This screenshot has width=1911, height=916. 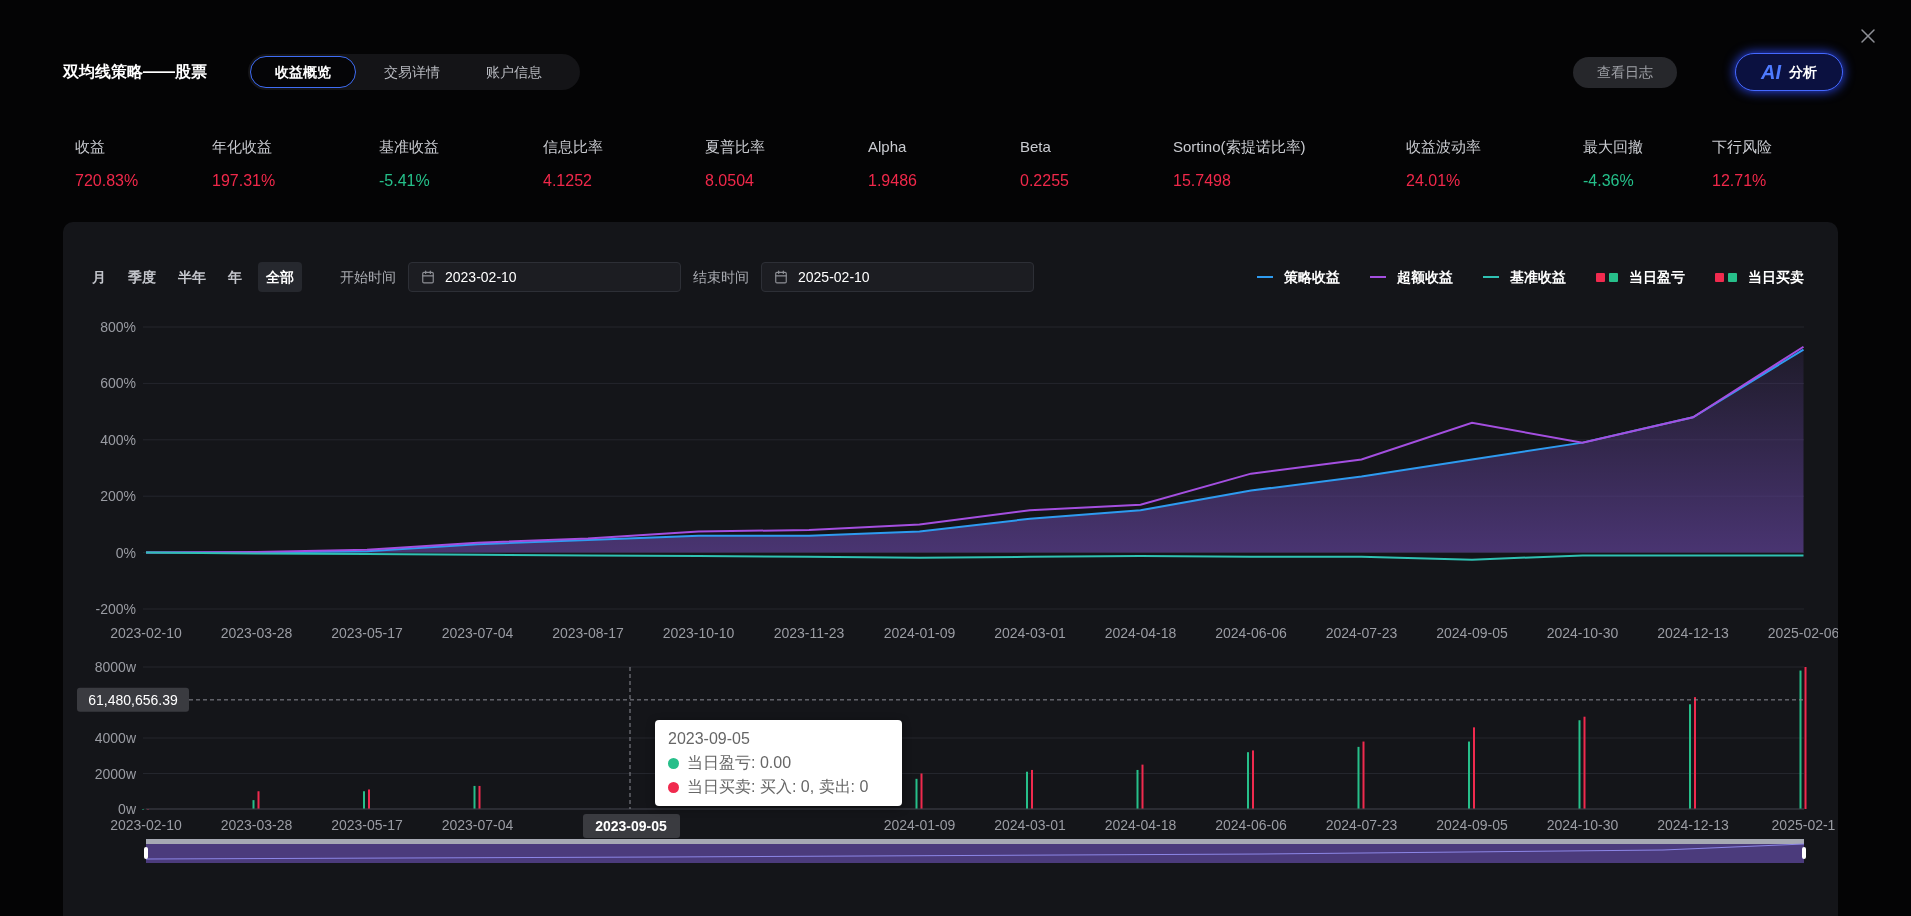 I want to click on y-axis-label: 0w, so click(x=127, y=809).